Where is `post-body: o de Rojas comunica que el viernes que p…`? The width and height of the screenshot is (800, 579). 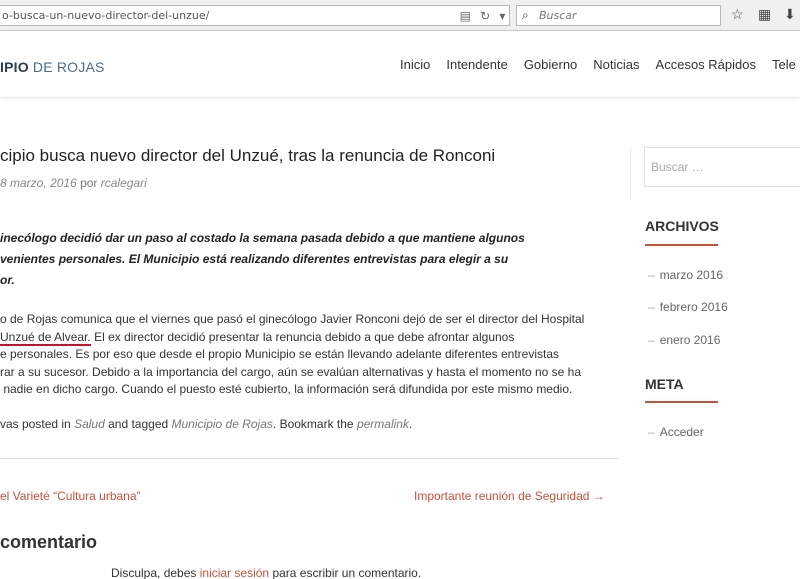
post-body: o de Rojas comunica que el viernes que p… is located at coordinates (309, 355).